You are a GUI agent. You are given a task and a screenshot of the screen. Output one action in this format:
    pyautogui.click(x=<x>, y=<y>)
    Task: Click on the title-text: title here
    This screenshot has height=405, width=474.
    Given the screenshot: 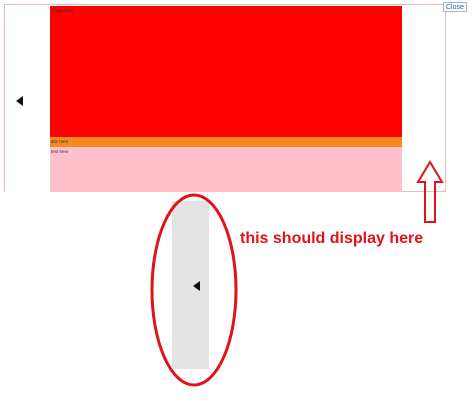 What is the action you would take?
    pyautogui.click(x=60, y=141)
    